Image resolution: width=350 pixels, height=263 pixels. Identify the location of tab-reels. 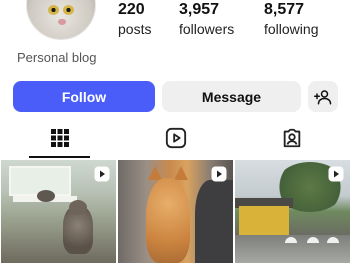
(176, 138).